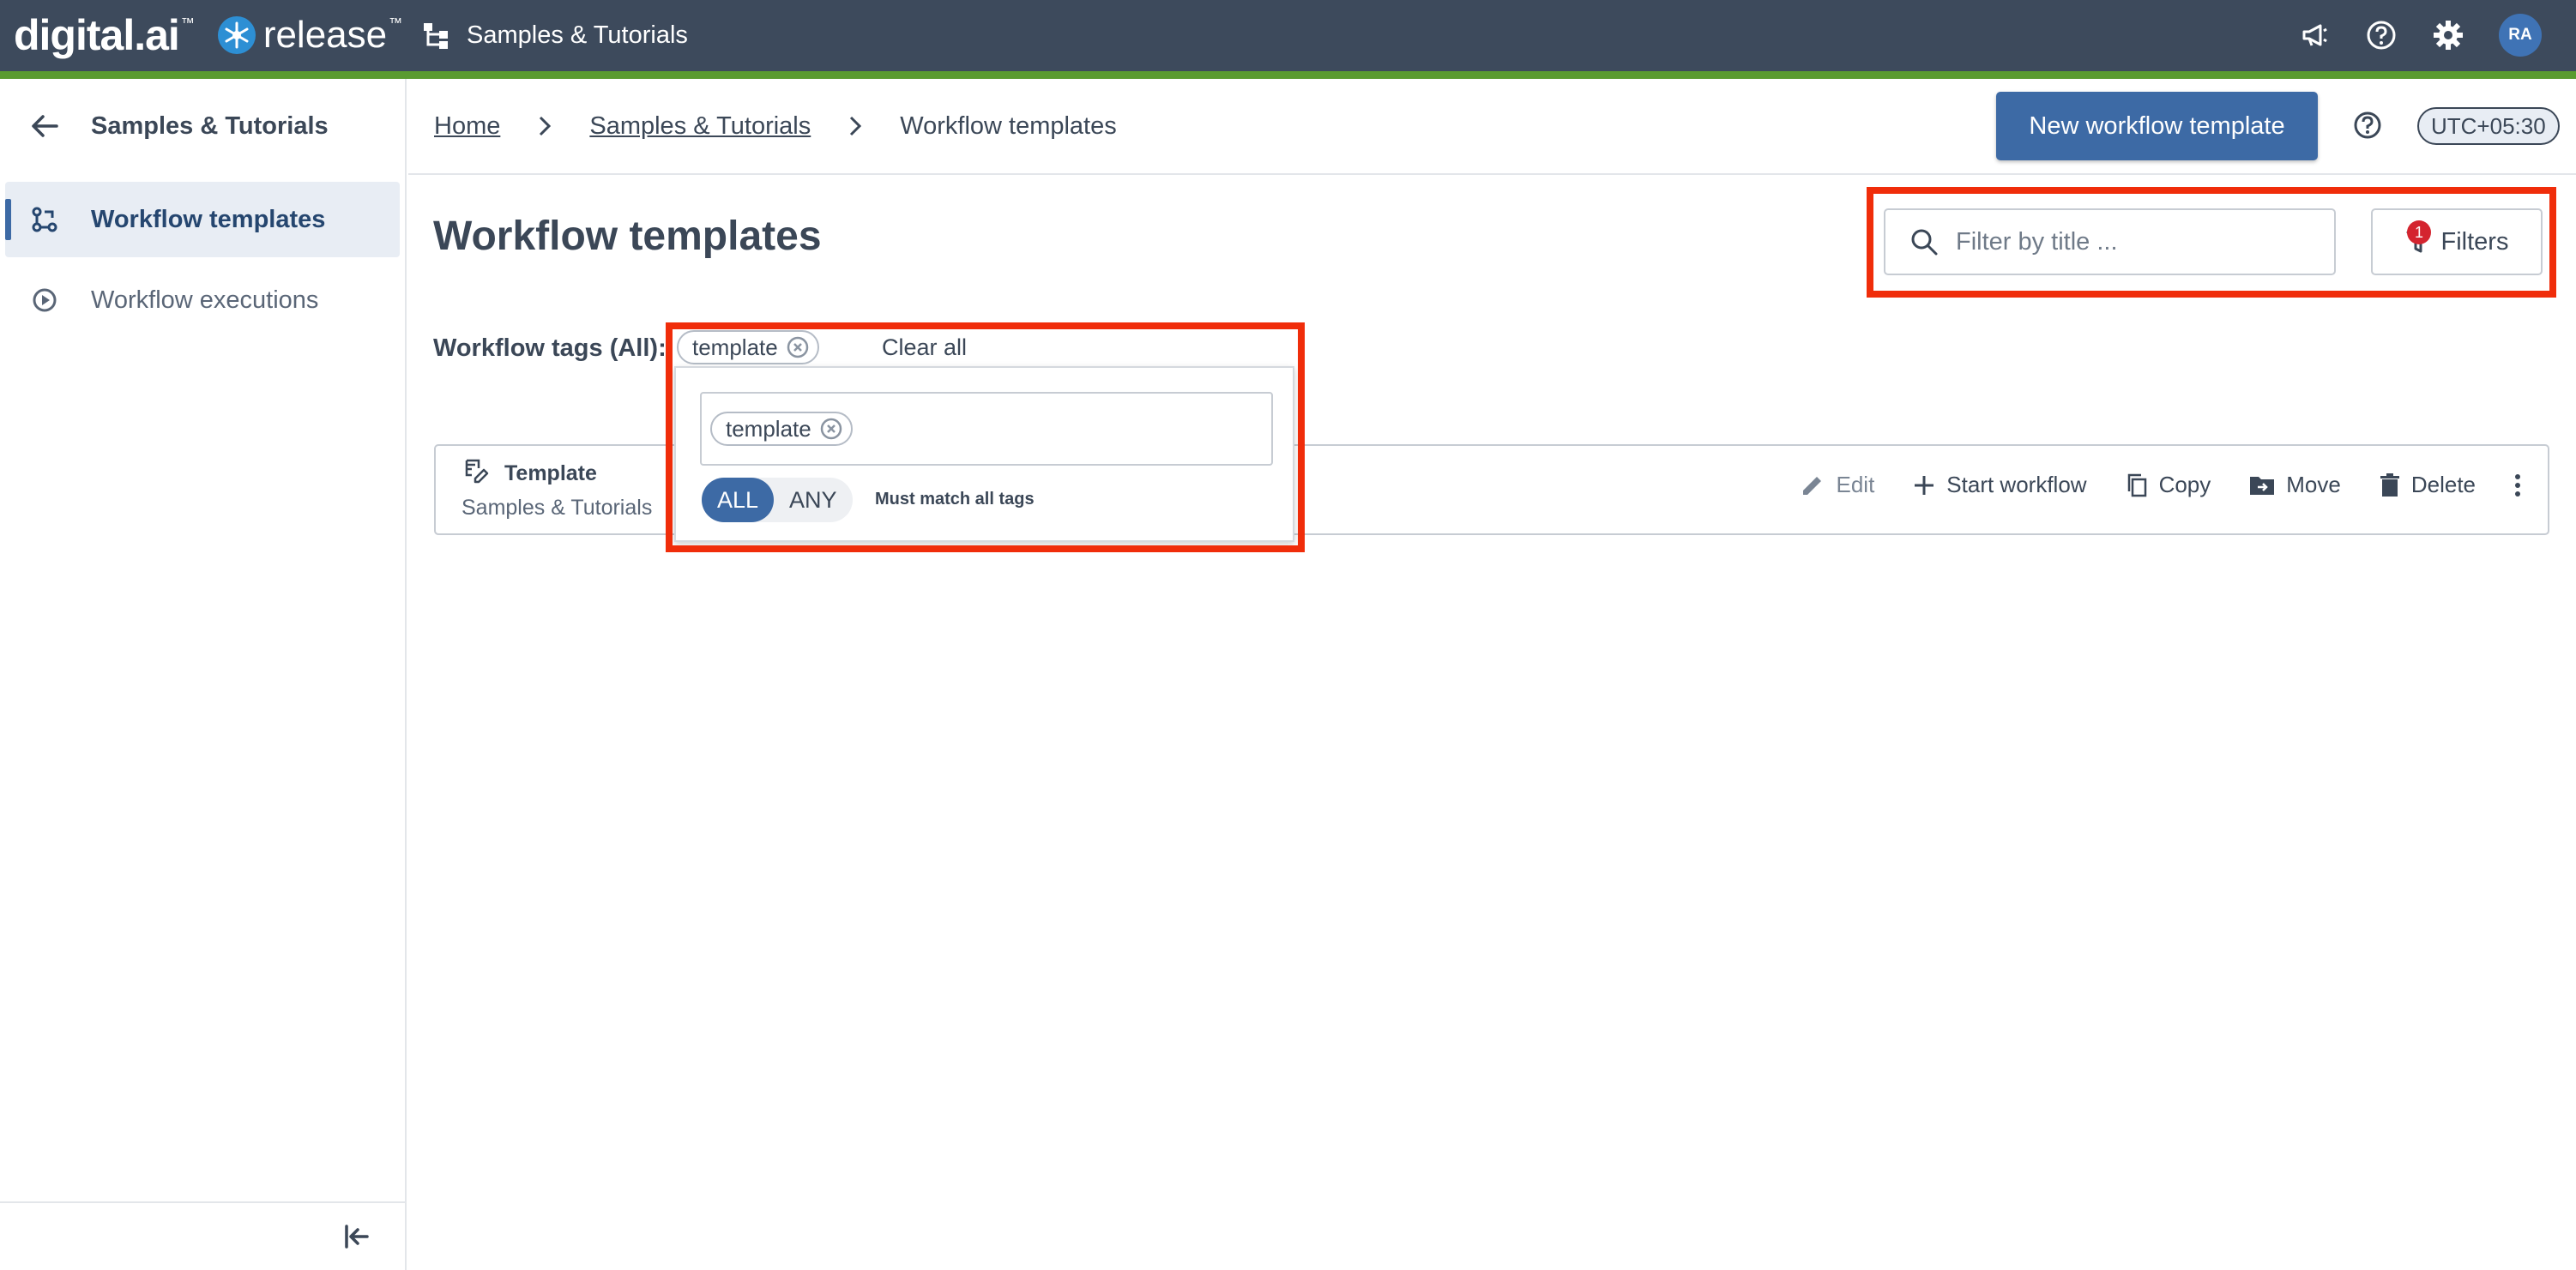 Image resolution: width=2576 pixels, height=1270 pixels. I want to click on brand-logo: digital.ai ™ release ™, so click(208, 35).